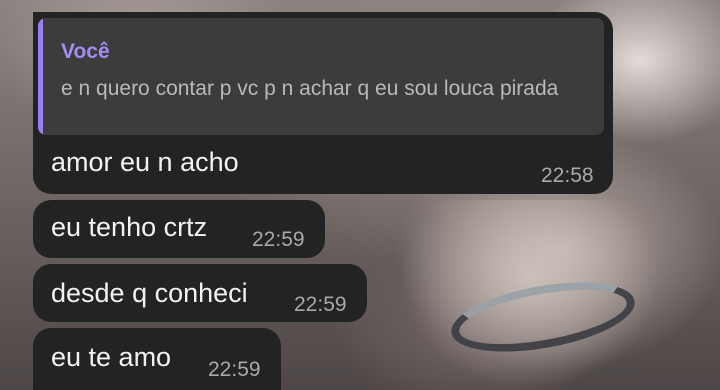 Image resolution: width=720 pixels, height=390 pixels. Describe the element at coordinates (85, 51) in the screenshot. I see `reply-author: Você` at that location.